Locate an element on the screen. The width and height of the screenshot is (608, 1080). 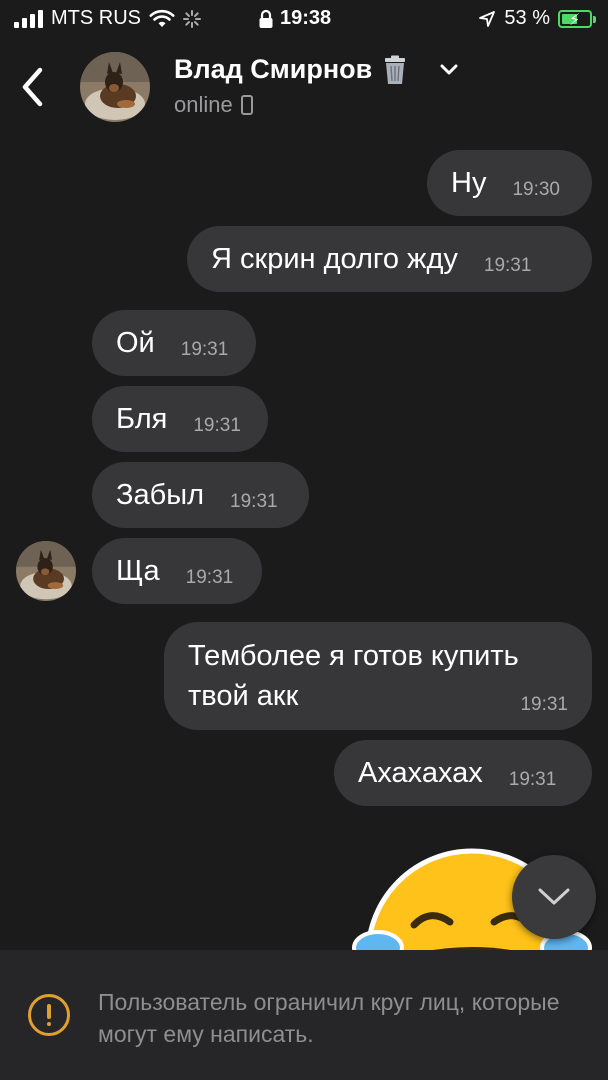
message-bubble-outgoing: Я скрин долго жду 19:31 is located at coordinates (389, 259).